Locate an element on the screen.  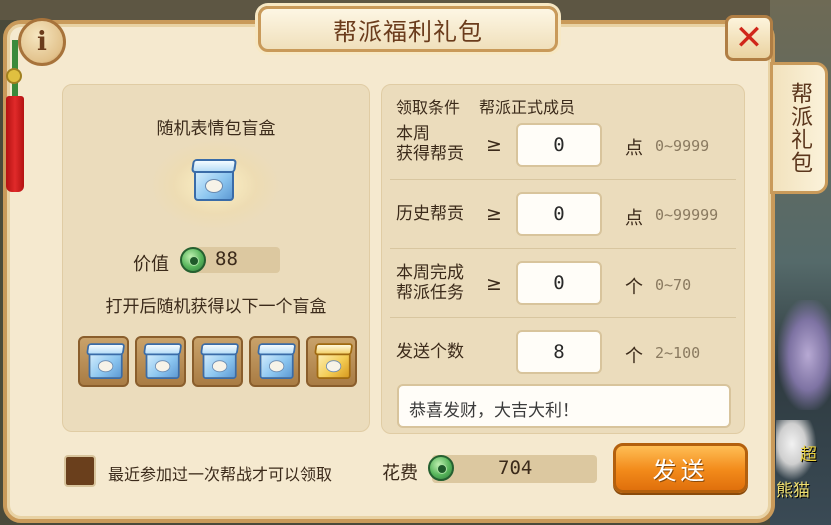
row-label-line: 帮派任务 is located at coordinates (430, 293).